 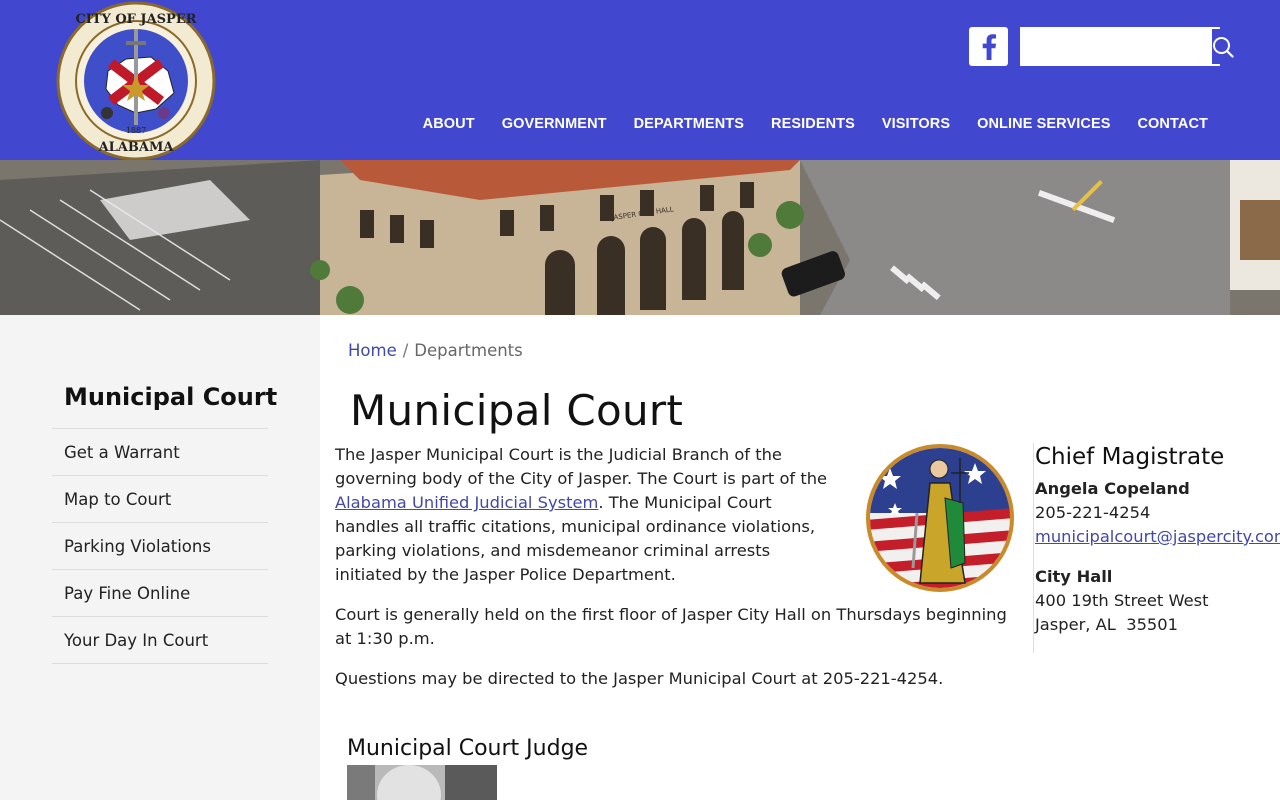 What do you see at coordinates (422, 782) in the screenshot?
I see `judge-photo` at bounding box center [422, 782].